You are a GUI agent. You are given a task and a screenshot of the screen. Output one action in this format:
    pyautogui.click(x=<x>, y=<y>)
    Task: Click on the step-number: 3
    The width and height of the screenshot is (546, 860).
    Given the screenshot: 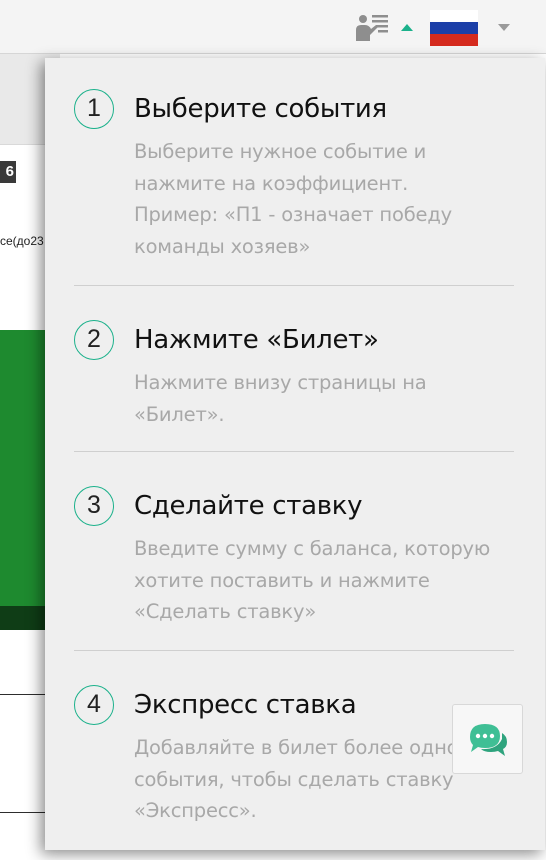 What is the action you would take?
    pyautogui.click(x=94, y=506)
    